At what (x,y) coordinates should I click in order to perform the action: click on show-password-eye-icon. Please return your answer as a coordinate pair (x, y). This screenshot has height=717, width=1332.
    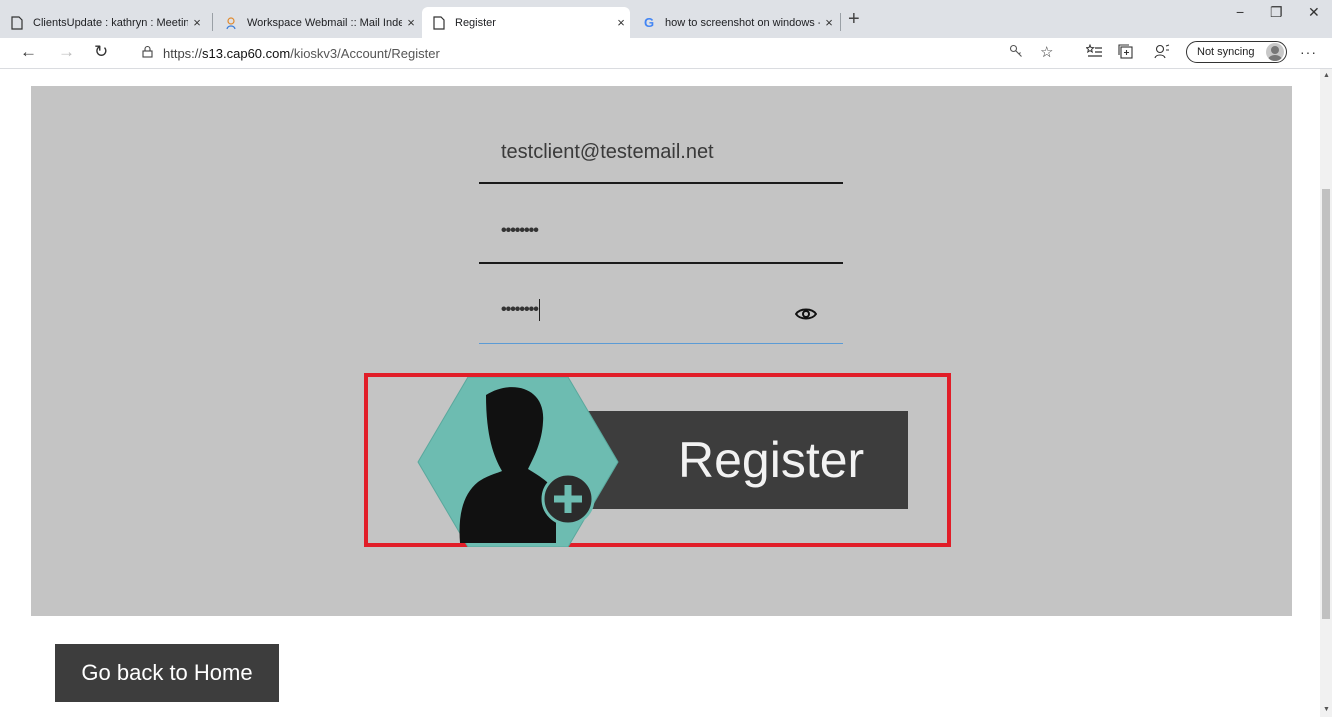
    Looking at the image, I should click on (806, 314).